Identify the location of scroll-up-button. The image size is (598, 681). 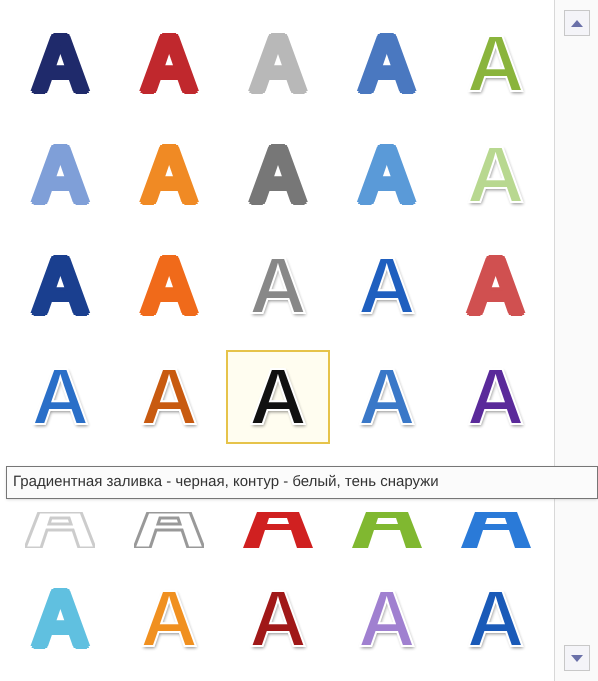
(577, 23).